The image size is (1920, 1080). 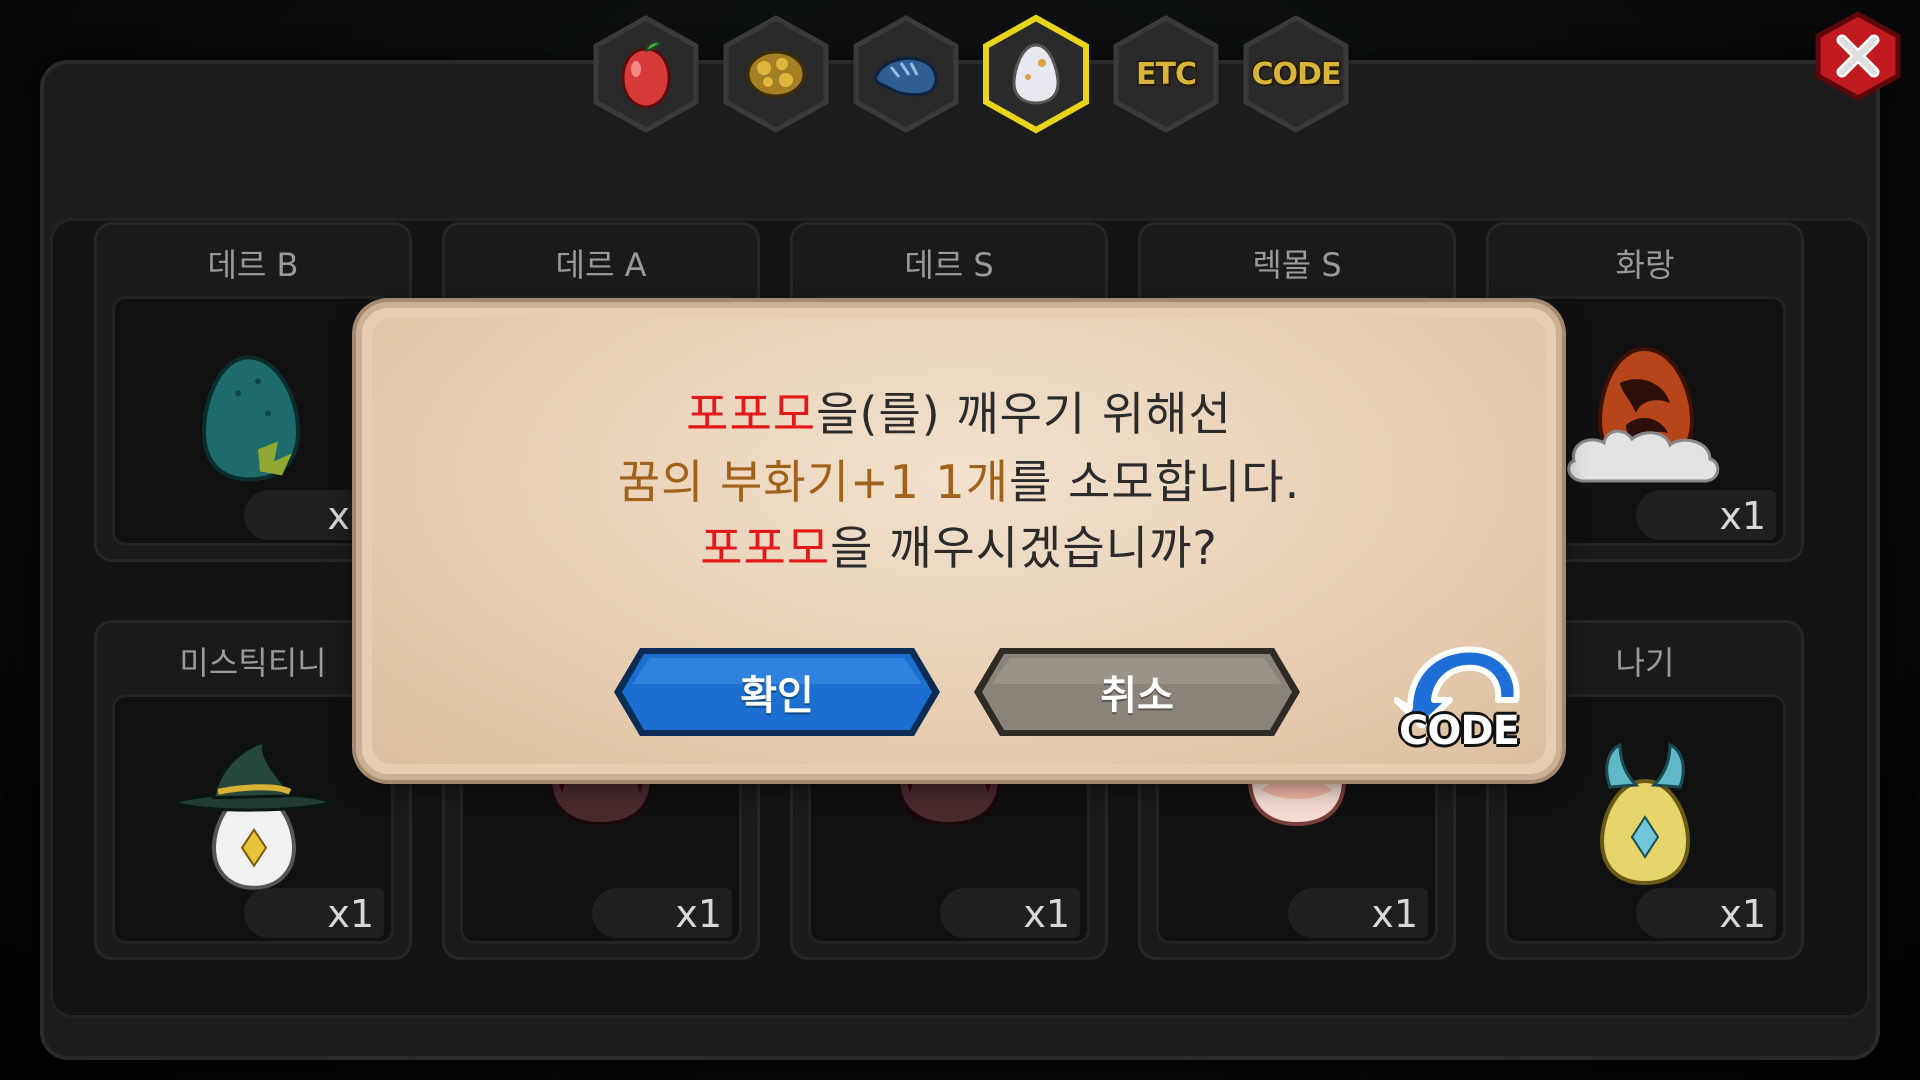 What do you see at coordinates (1024, 548) in the screenshot?
I see `dialog-line-3-text: 을 깨우시겠습니까?` at bounding box center [1024, 548].